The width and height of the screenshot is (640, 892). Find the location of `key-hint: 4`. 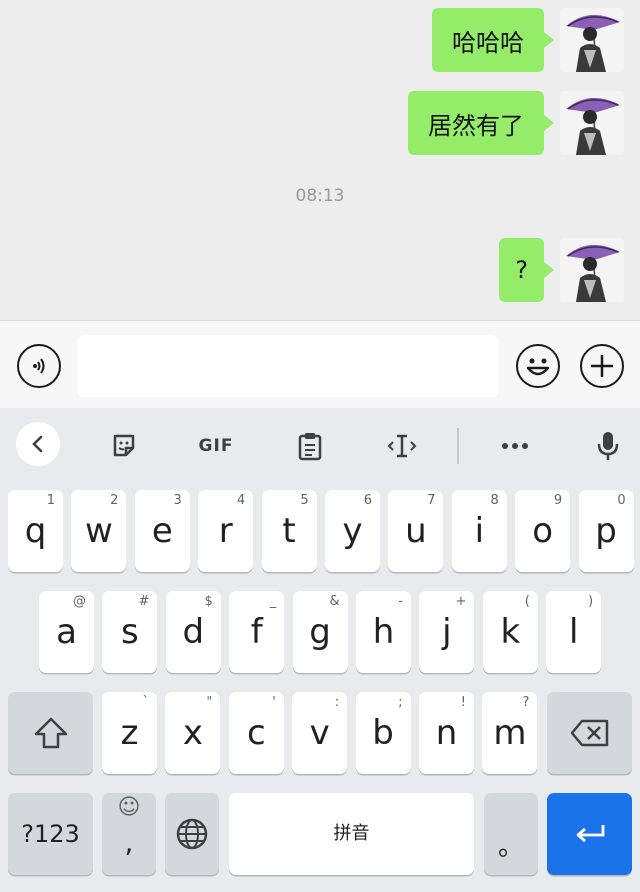

key-hint: 4 is located at coordinates (241, 500).